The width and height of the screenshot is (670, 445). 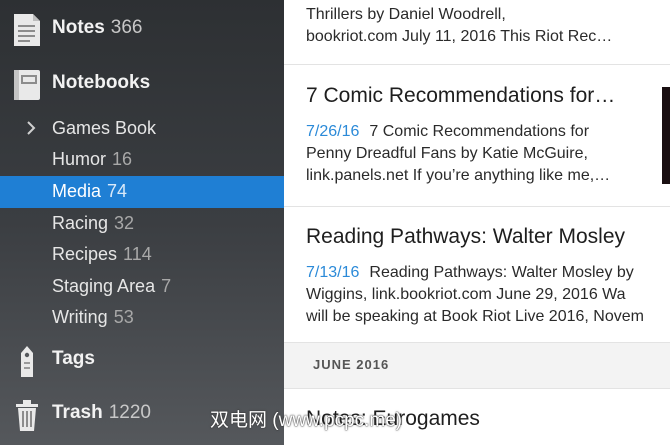 I want to click on notebook-games-book: Games Book, so click(x=142, y=129).